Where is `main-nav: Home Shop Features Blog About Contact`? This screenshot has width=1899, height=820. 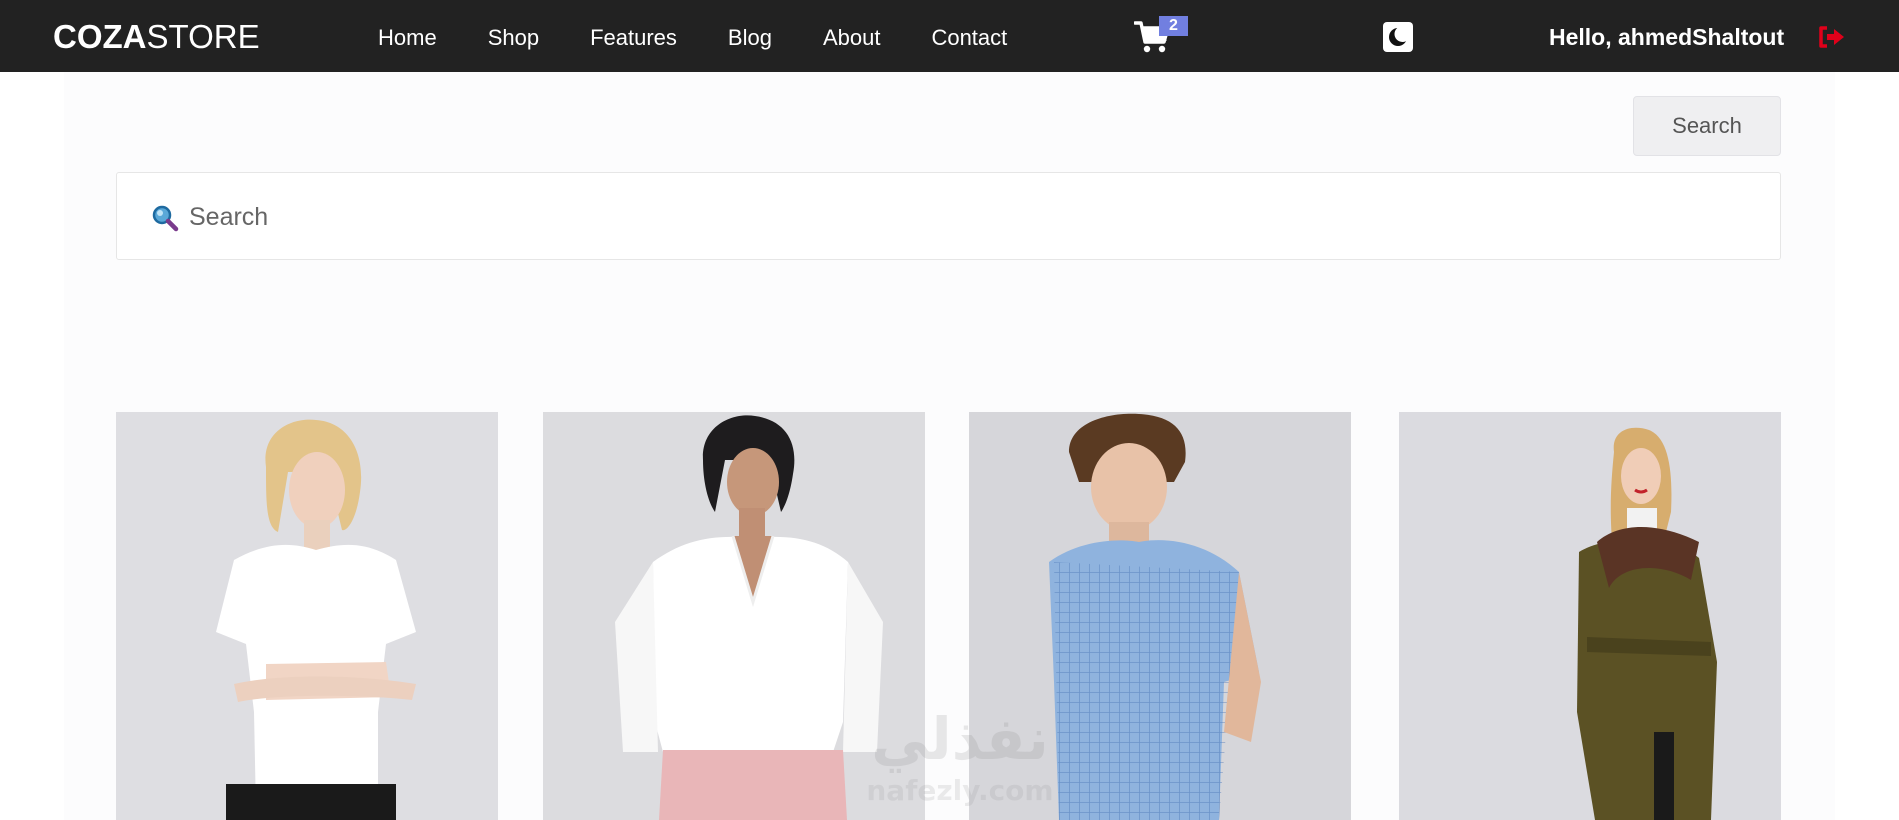 main-nav: Home Shop Features Blog About Contact is located at coordinates (692, 38).